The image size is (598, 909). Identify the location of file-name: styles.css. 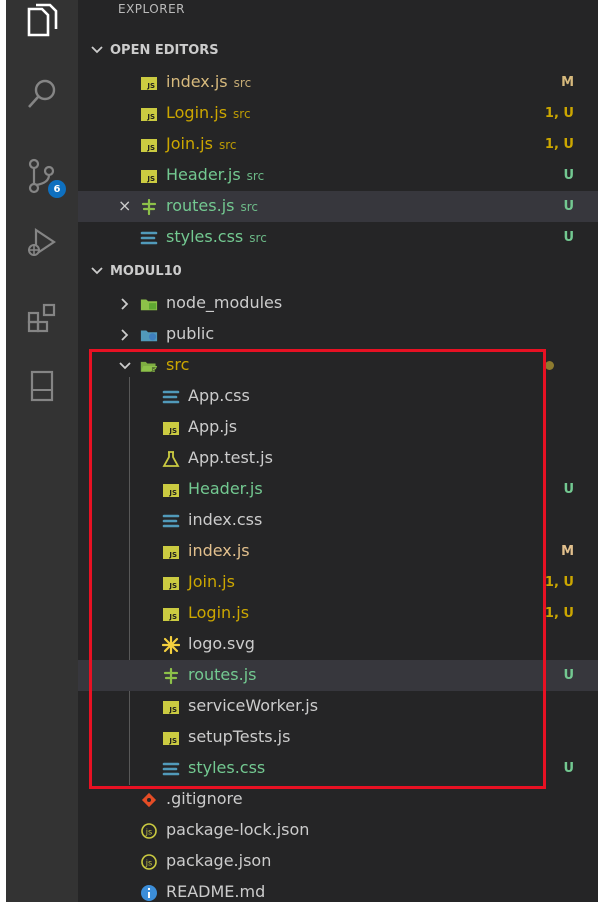
(227, 767).